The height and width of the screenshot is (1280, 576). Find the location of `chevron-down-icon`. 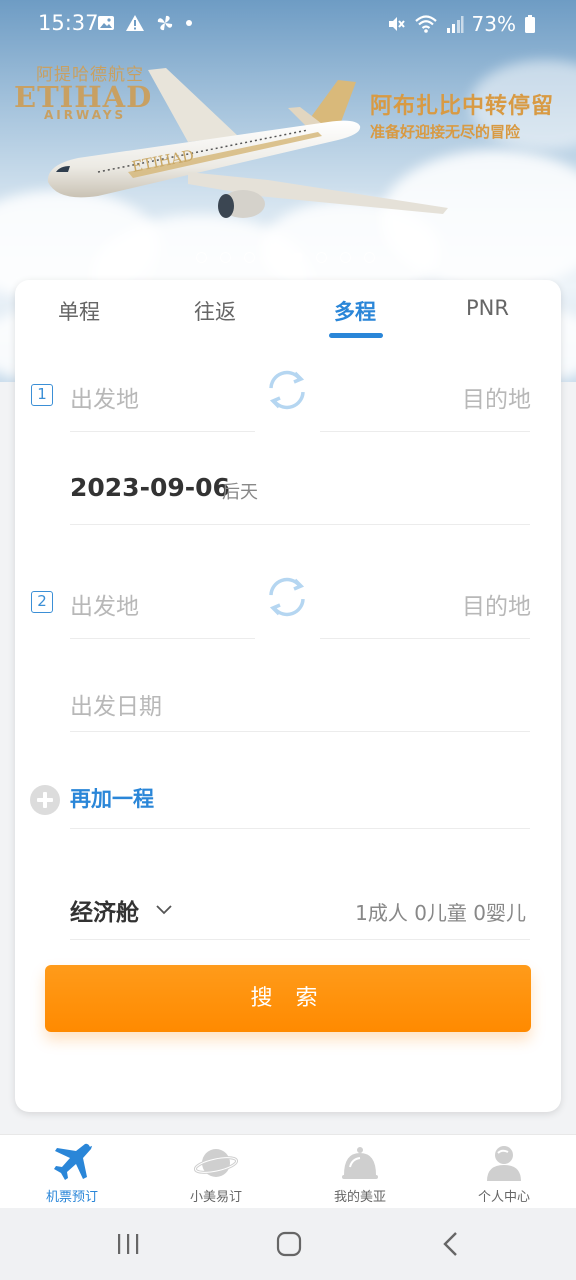

chevron-down-icon is located at coordinates (164, 909).